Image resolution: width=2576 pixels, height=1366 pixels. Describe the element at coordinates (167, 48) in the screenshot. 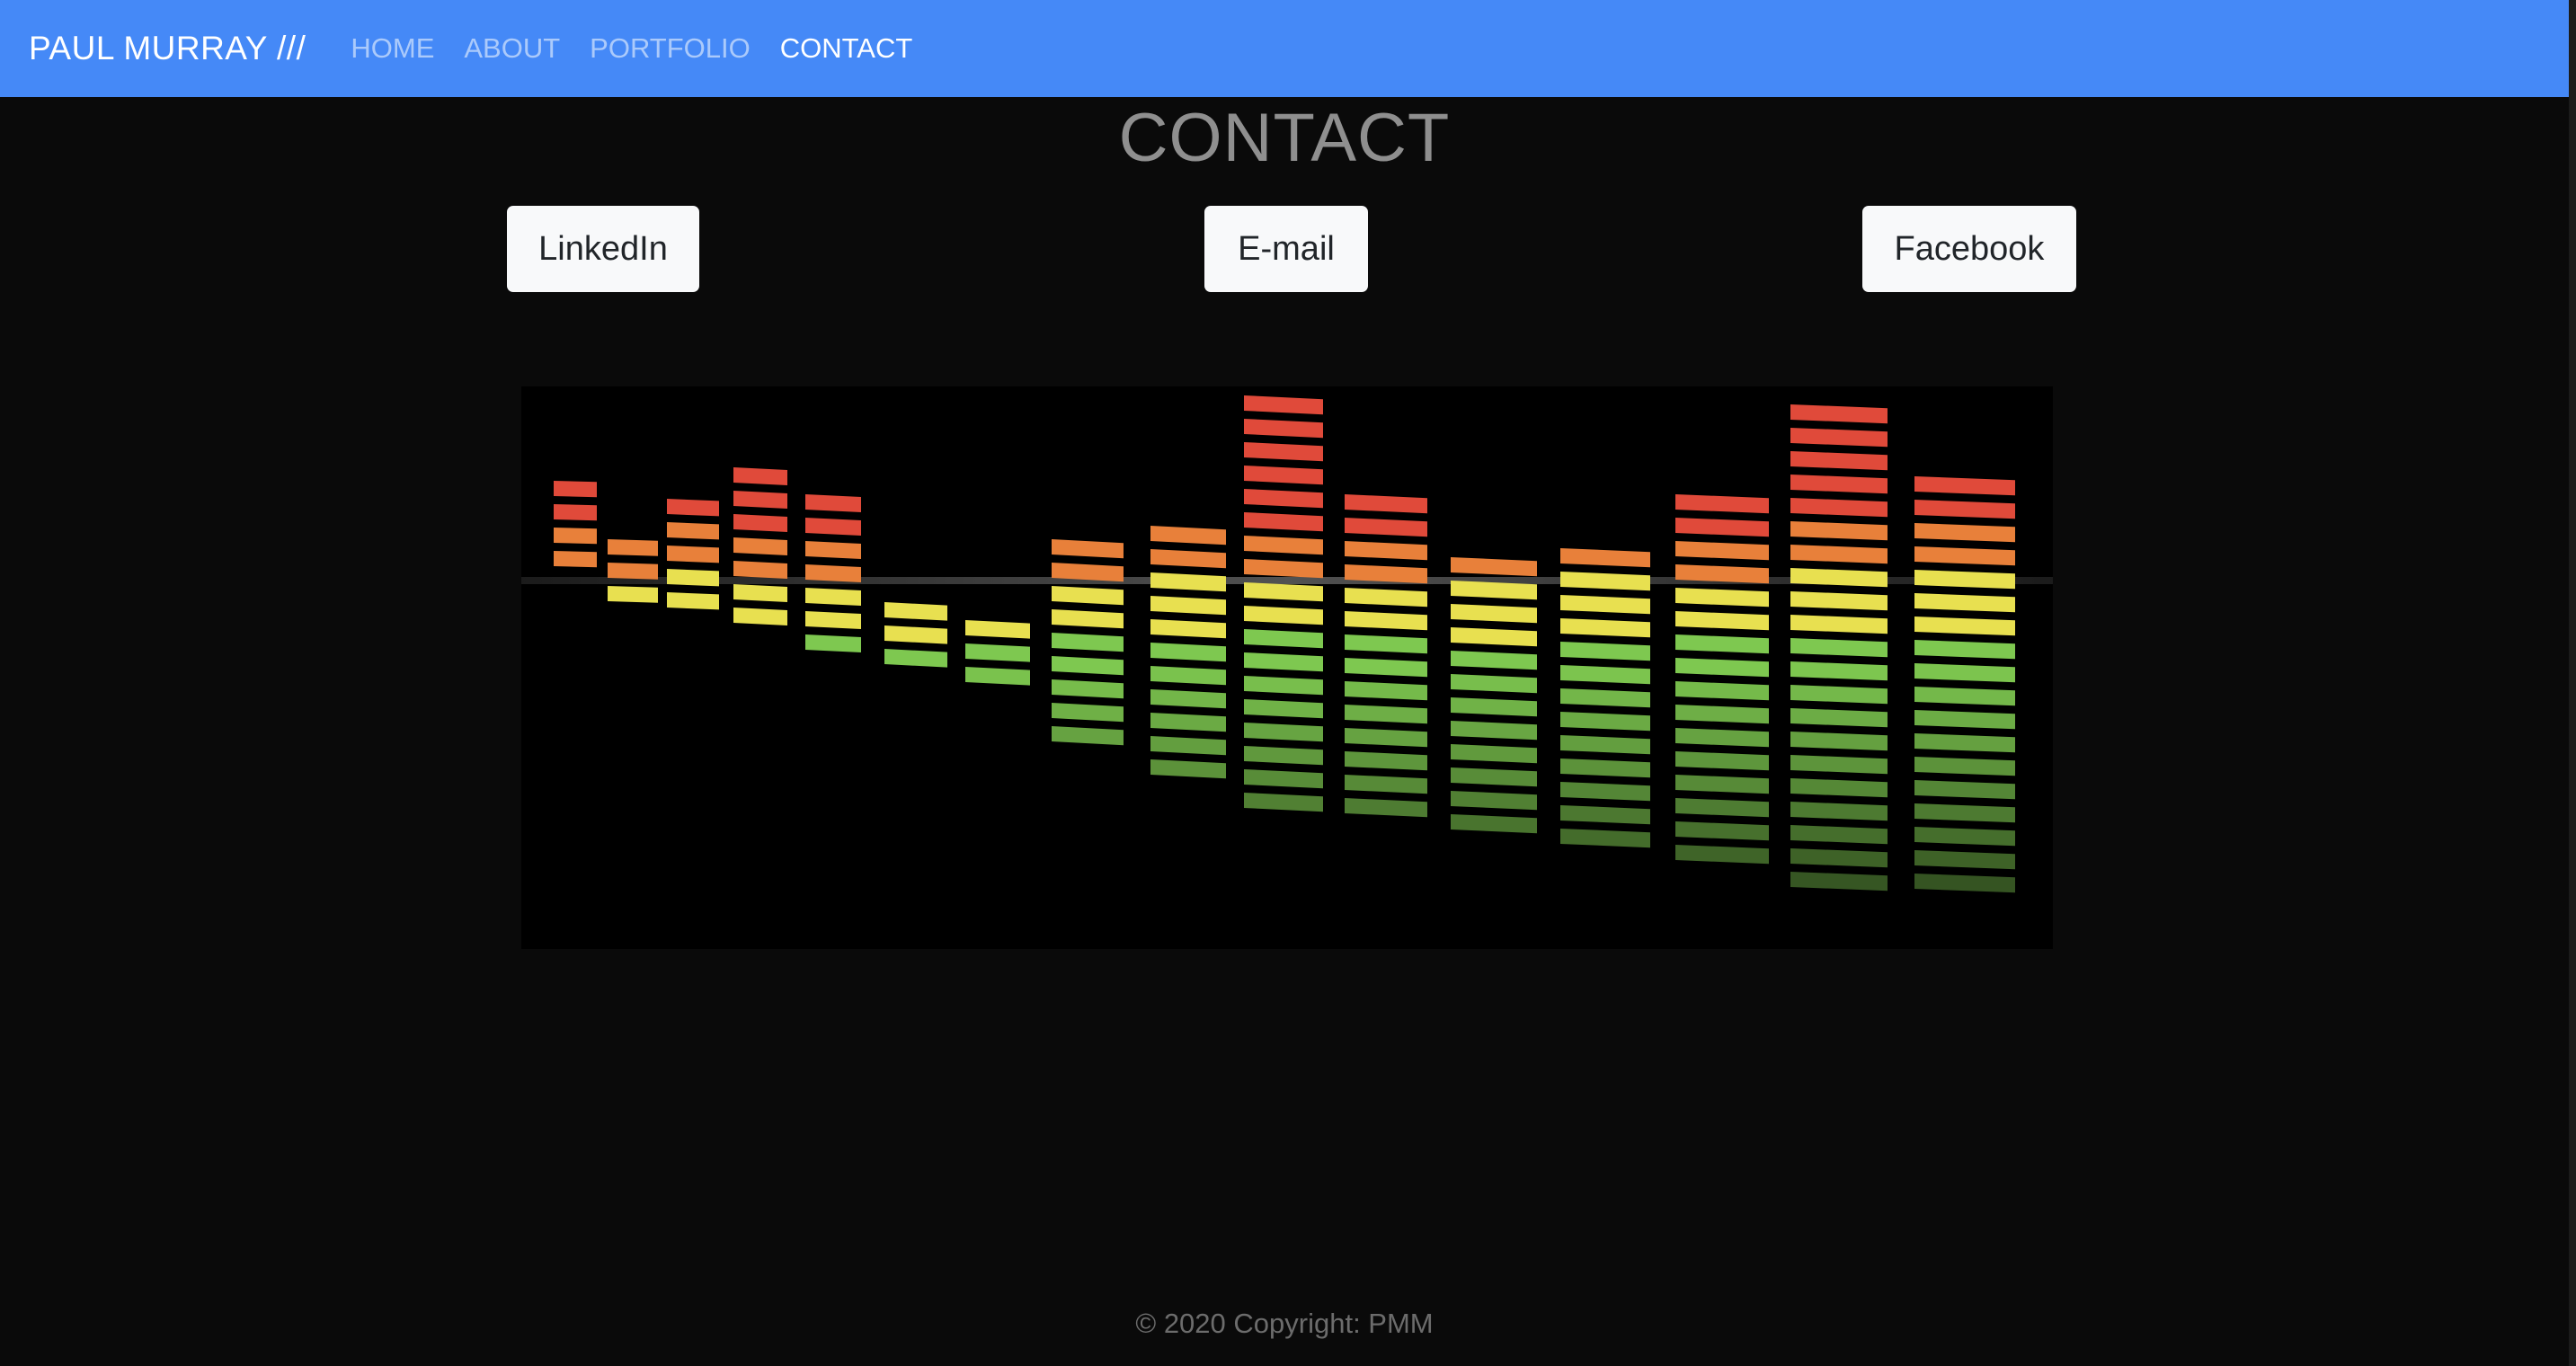

I see `brand-logo: PAUL MURRAY ///` at that location.